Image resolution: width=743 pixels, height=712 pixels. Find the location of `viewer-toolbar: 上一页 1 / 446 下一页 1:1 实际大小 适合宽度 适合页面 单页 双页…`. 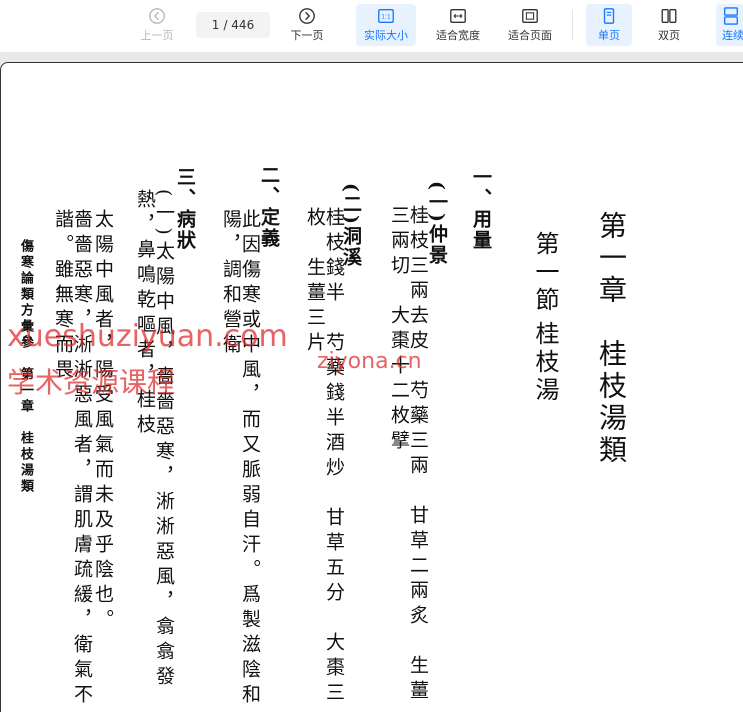

viewer-toolbar: 上一页 1 / 446 下一页 1:1 实际大小 适合宽度 适合页面 单页 双页… is located at coordinates (371, 26).